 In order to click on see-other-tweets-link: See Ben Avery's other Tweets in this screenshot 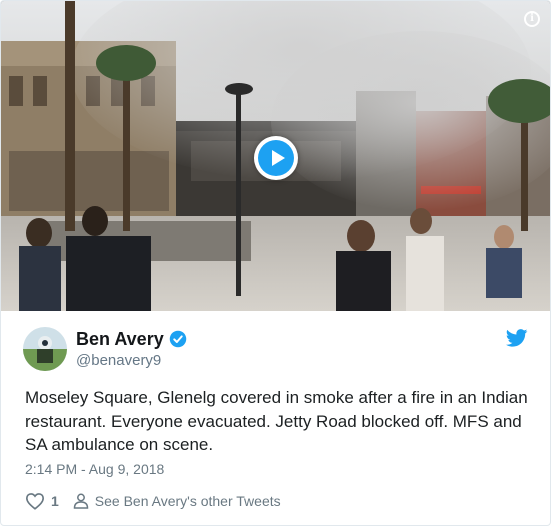, I will do `click(177, 501)`.